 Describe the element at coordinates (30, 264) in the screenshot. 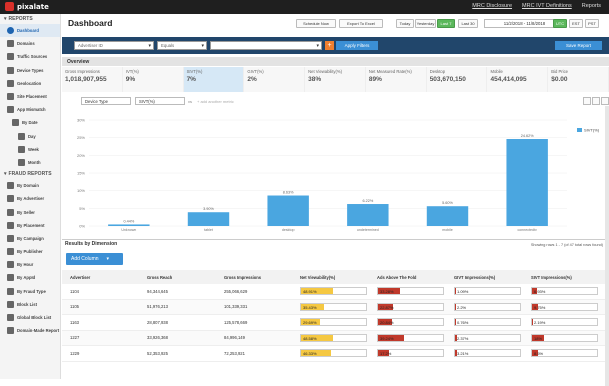

I see `sidebar-item-by-hour: By Hour` at that location.